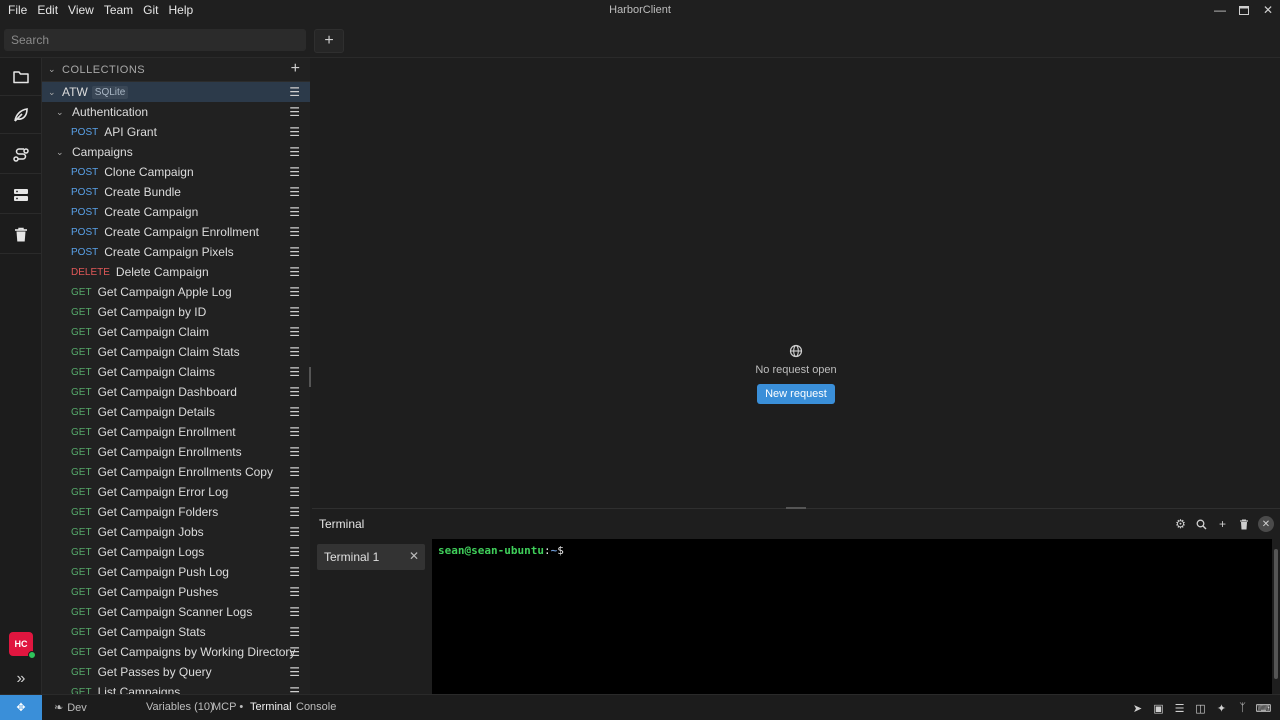 The width and height of the screenshot is (1280, 720). I want to click on request-item: POST Create Campaign Pixels ☰, so click(176, 252).